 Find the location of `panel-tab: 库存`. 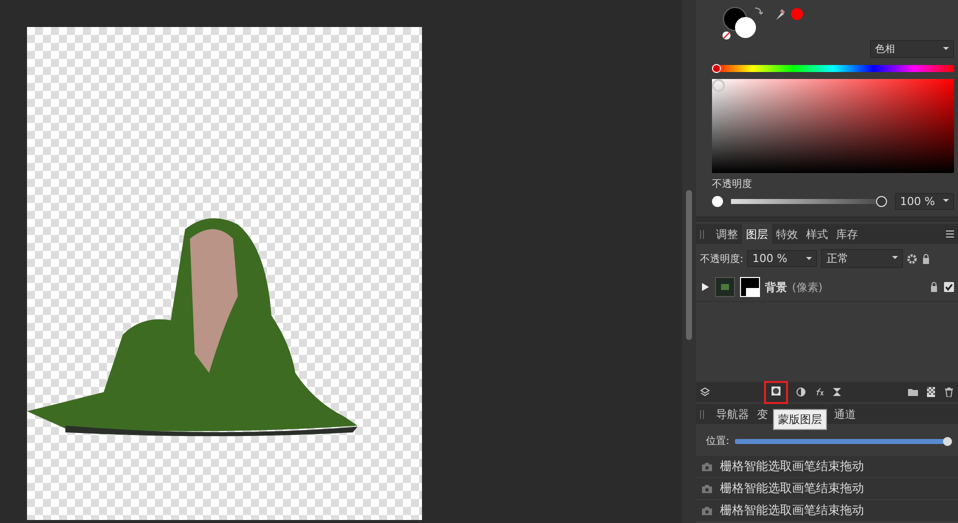

panel-tab: 库存 is located at coordinates (847, 234).